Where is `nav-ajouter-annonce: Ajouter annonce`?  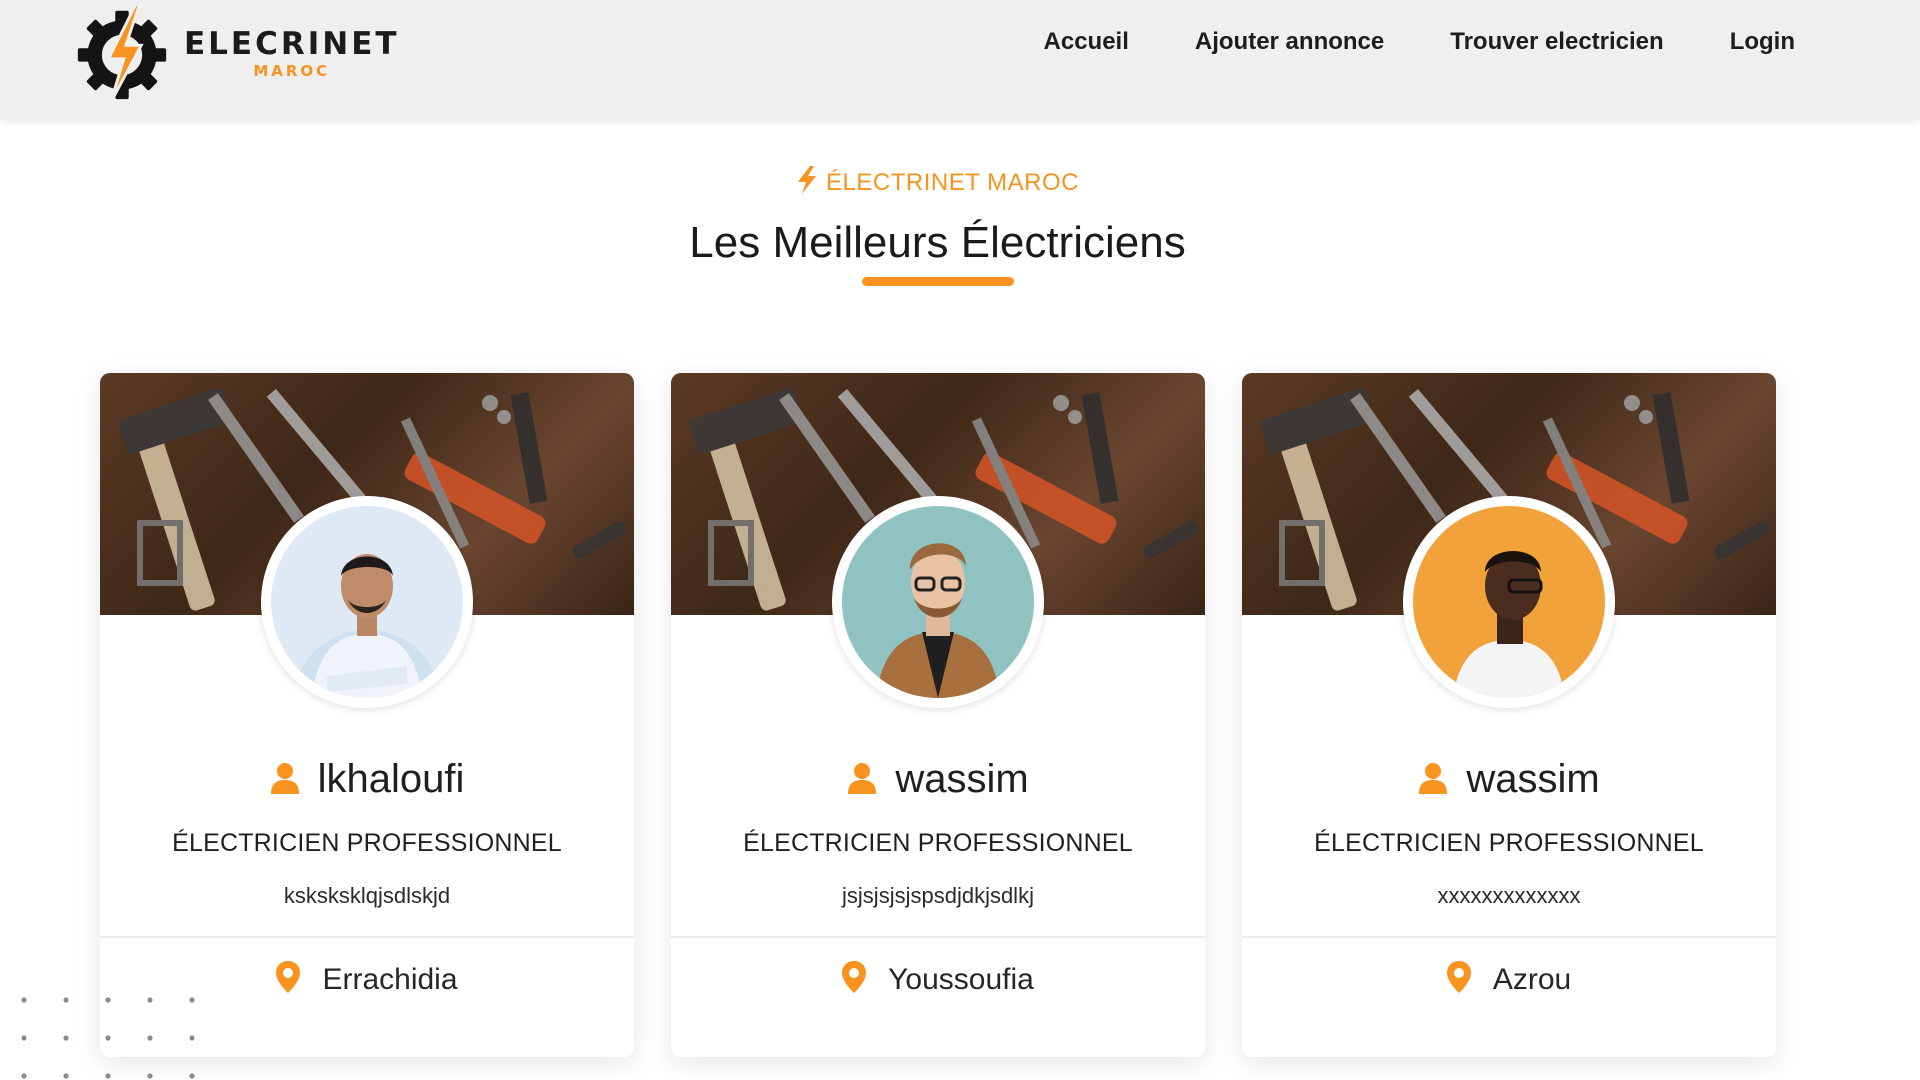 nav-ajouter-annonce: Ajouter annonce is located at coordinates (1289, 42).